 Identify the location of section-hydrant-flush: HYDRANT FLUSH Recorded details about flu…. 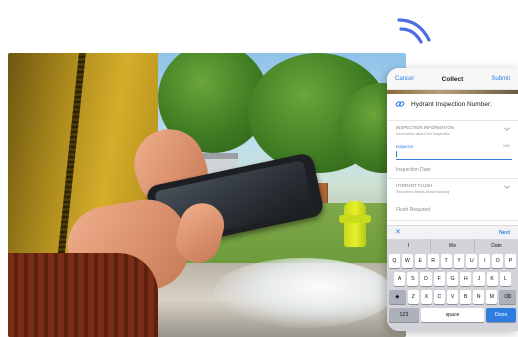
(452, 192).